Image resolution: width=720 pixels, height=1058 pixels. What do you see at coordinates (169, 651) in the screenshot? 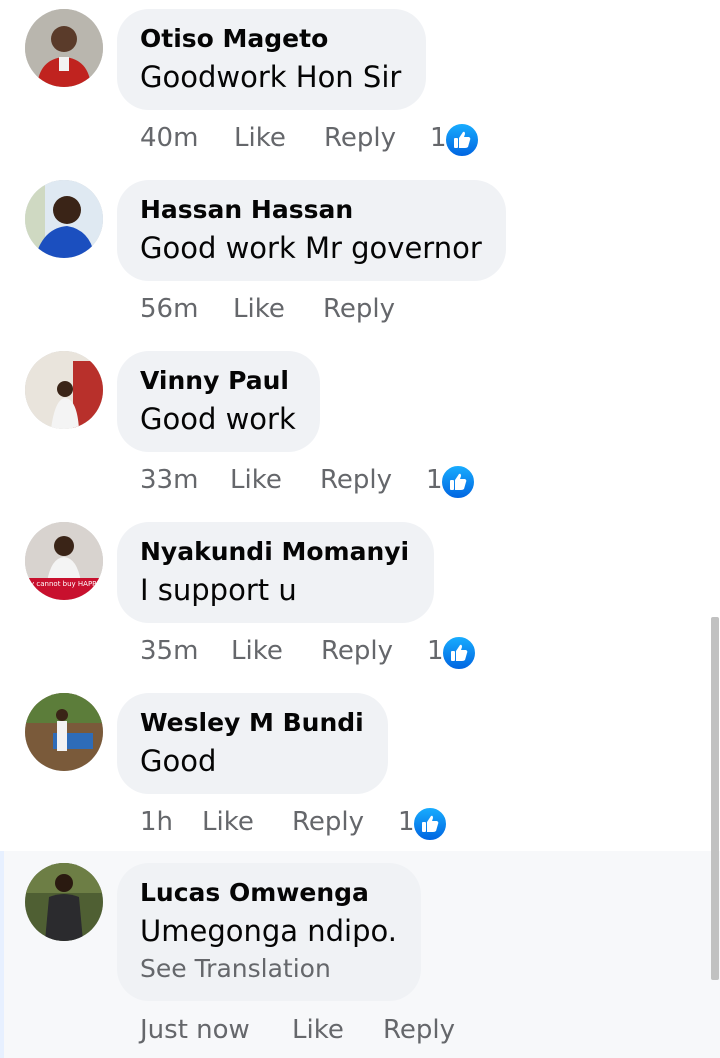
I see `comment-time: 35m` at bounding box center [169, 651].